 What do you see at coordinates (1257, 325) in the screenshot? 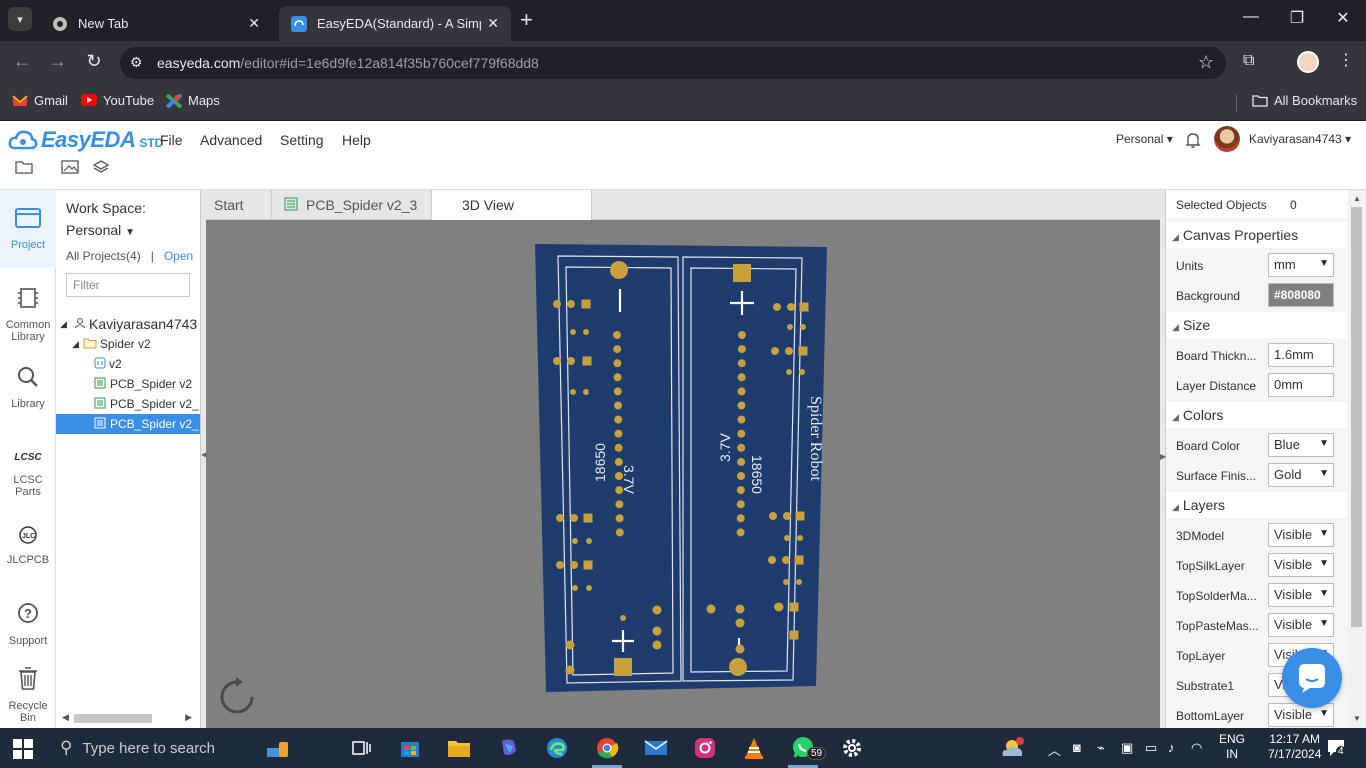
I see `section-size: ◢ Size` at bounding box center [1257, 325].